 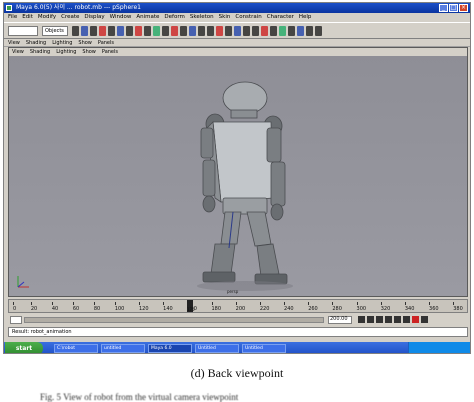 What do you see at coordinates (94, 17) in the screenshot?
I see `menu-display: Display` at bounding box center [94, 17].